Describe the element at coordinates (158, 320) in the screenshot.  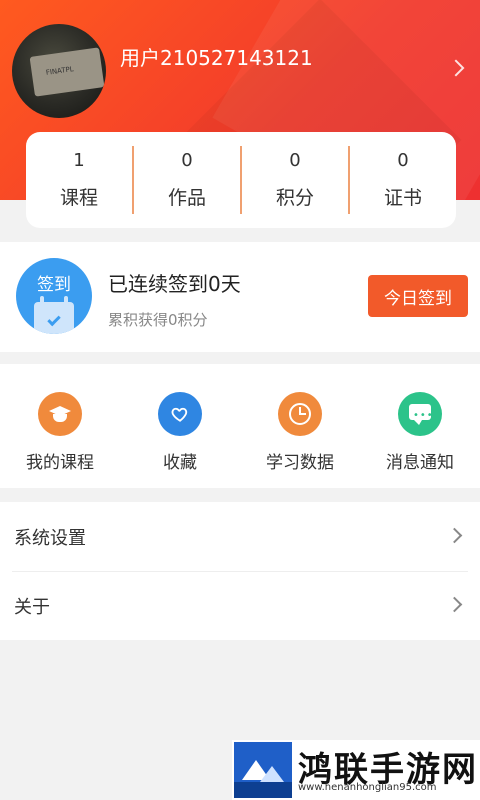
I see `checkin-subtitle: 累积获得0积分` at that location.